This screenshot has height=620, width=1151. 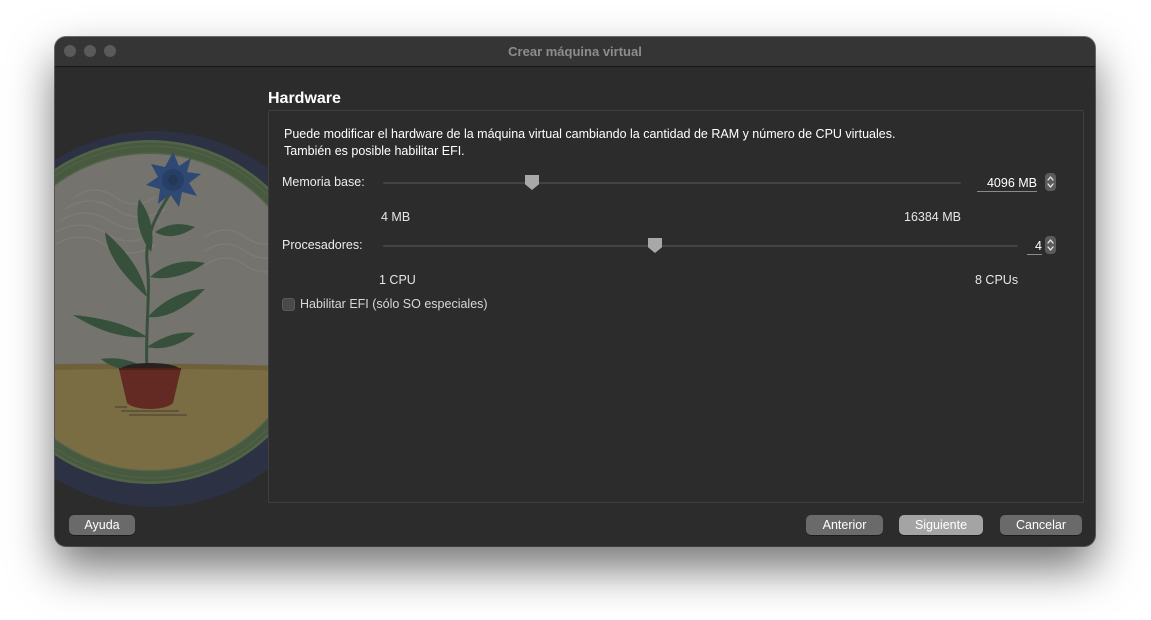 What do you see at coordinates (932, 217) in the screenshot?
I see `memory-max-label: 16384 MB` at bounding box center [932, 217].